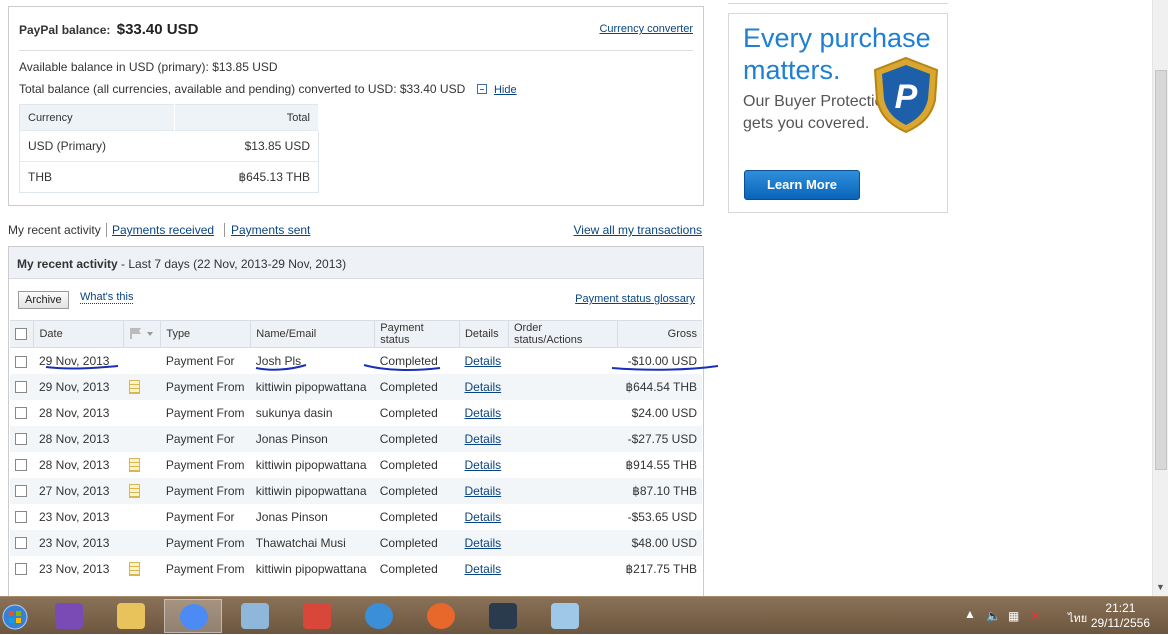 The image size is (1168, 635). I want to click on taskbar-app-notepad, so click(565, 616).